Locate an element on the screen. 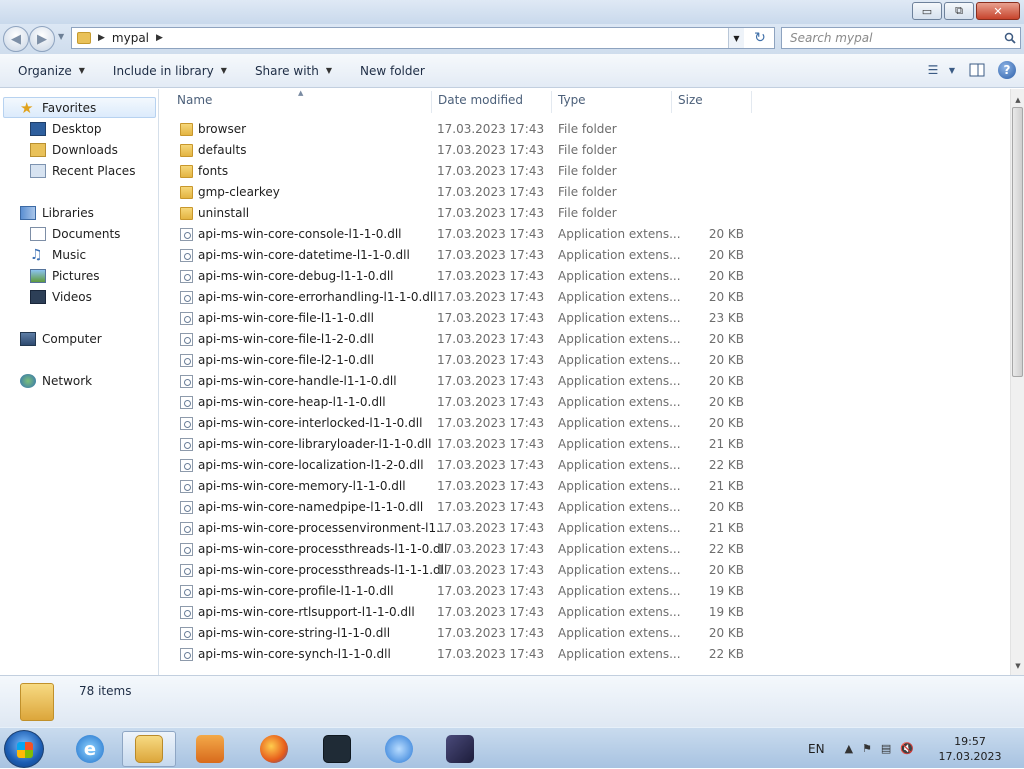 Image resolution: width=1024 pixels, height=769 pixels. nav-documents: Documents is located at coordinates (75, 234).